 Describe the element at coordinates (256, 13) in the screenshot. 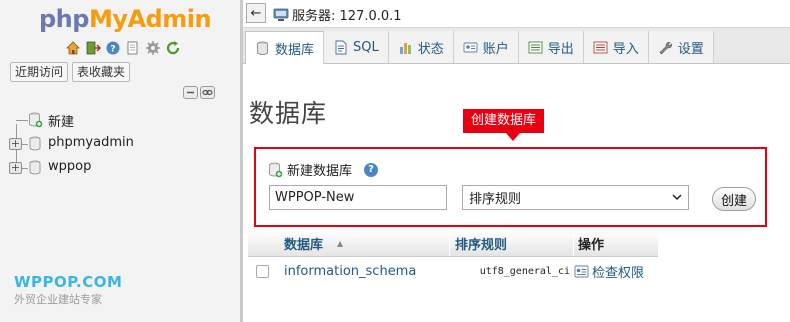

I see `back-button: ←` at that location.